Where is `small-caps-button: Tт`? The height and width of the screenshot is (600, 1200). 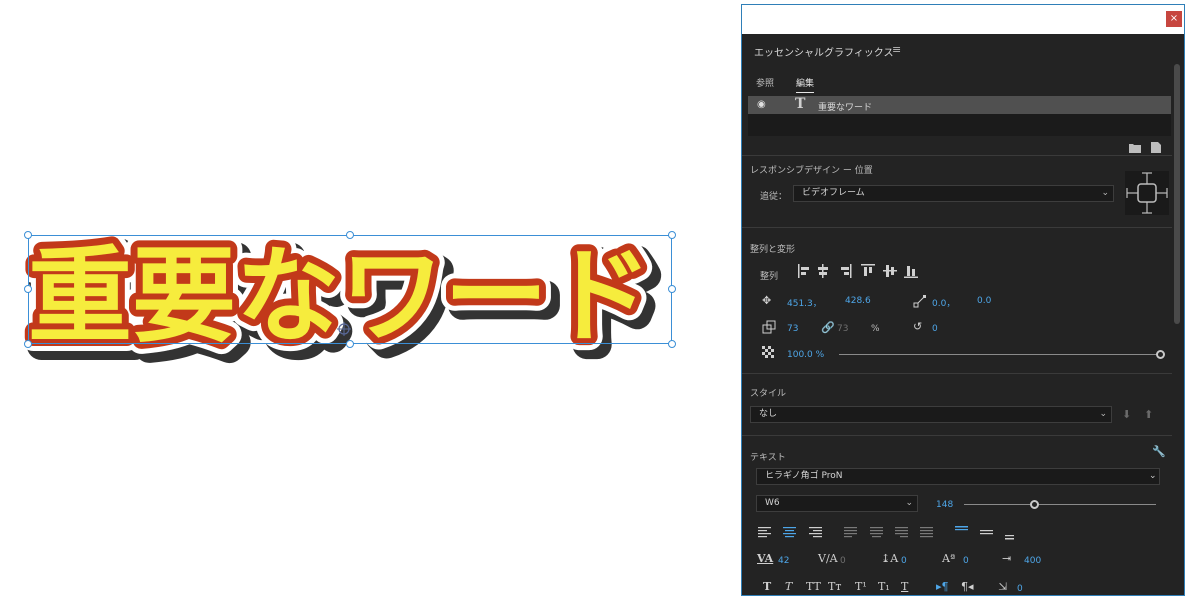
small-caps-button: Tт is located at coordinates (834, 586).